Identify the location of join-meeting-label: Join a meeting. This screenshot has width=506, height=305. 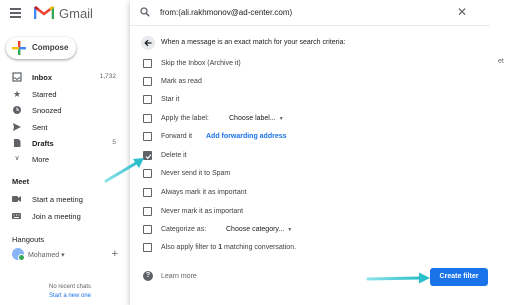
(56, 216).